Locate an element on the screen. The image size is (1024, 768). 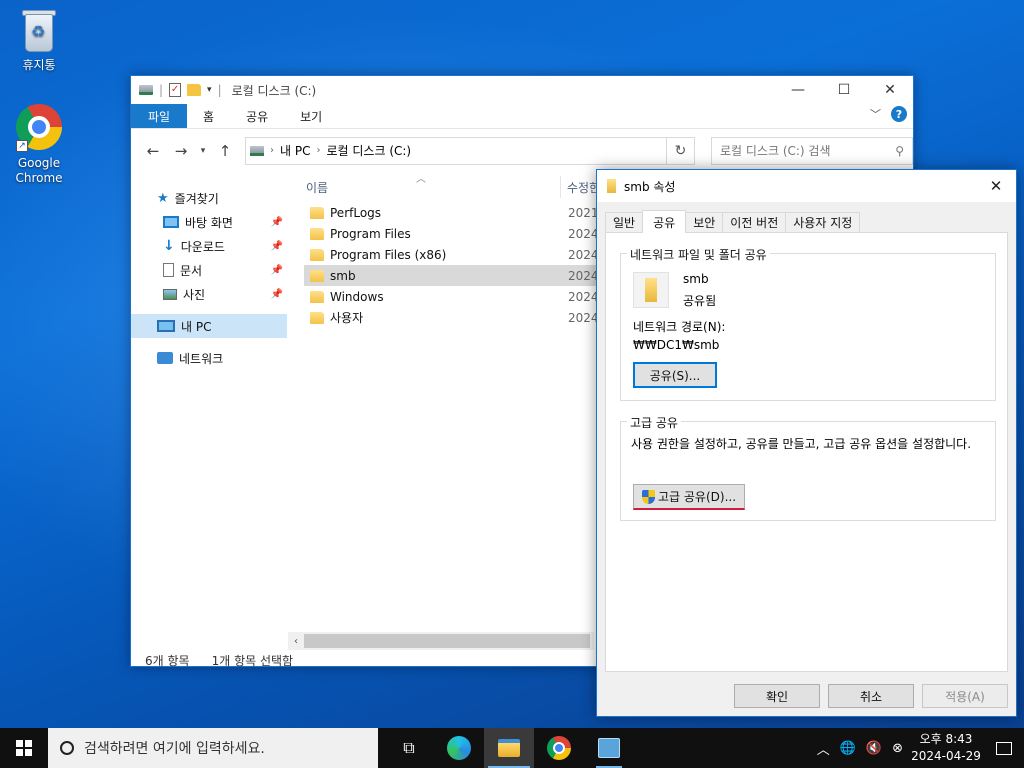
forward-arrow-icon: → is located at coordinates (181, 151).